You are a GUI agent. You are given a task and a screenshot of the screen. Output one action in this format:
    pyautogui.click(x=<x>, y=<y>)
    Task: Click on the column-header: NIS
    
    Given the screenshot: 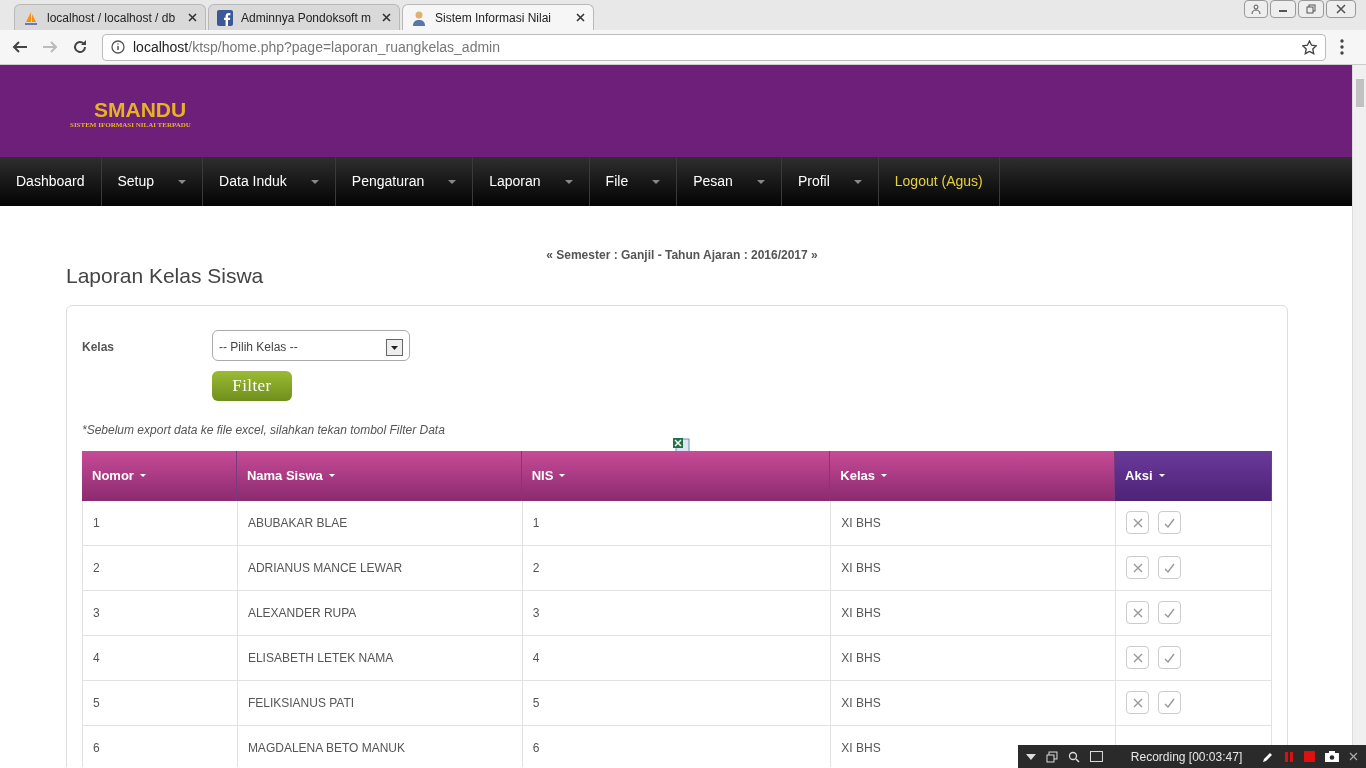 What is the action you would take?
    pyautogui.click(x=676, y=475)
    